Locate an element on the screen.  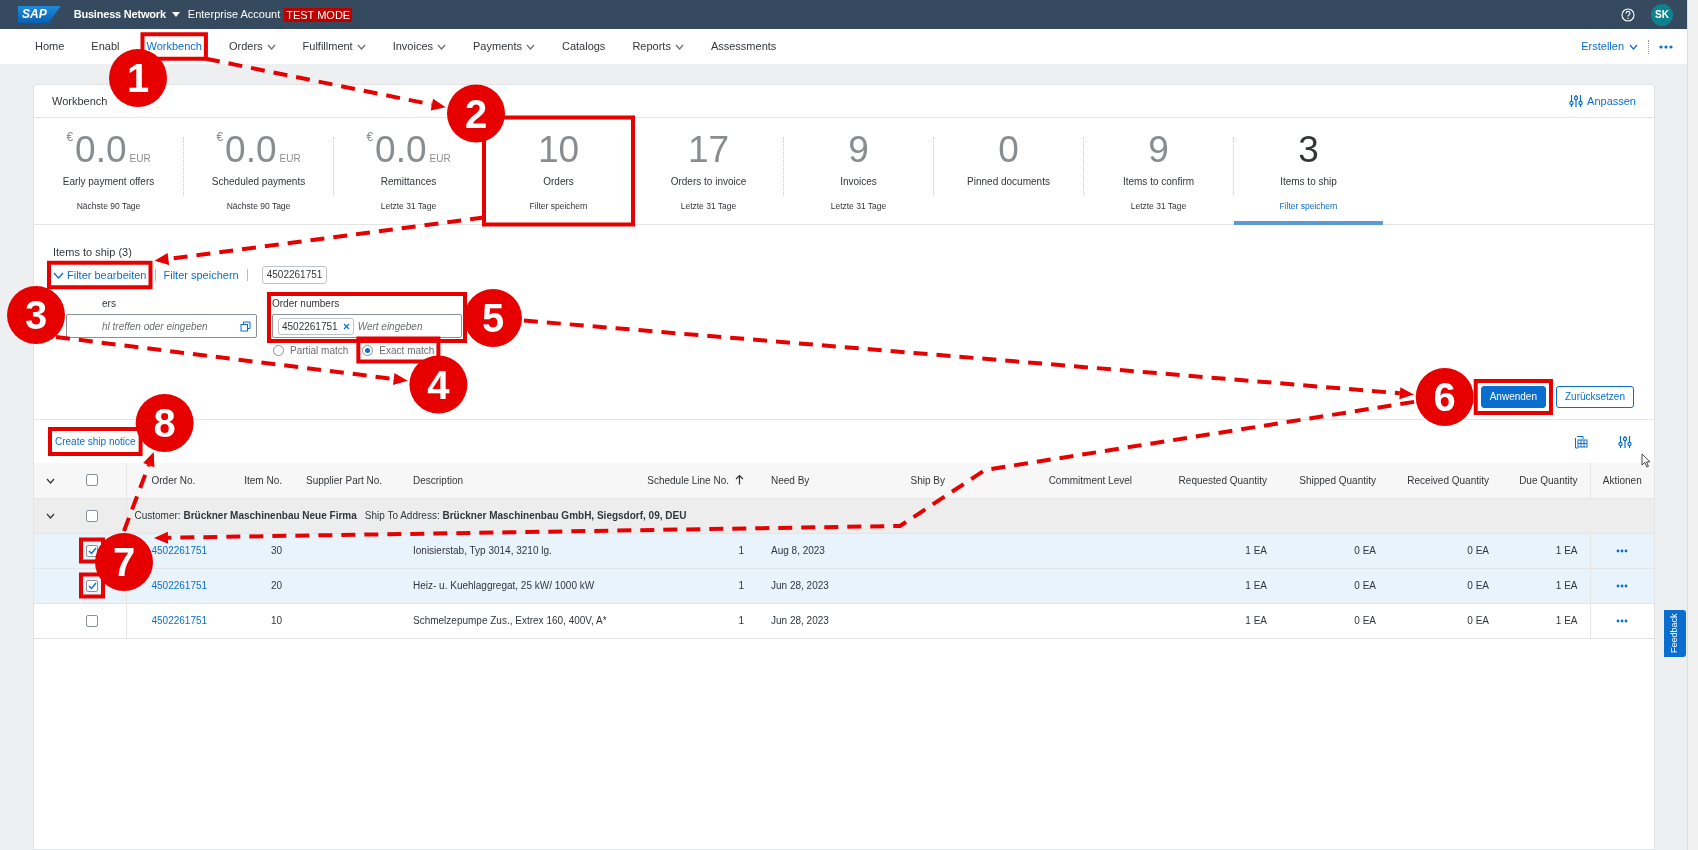
kpi-label: Scheduled payments is located at coordinates (258, 181).